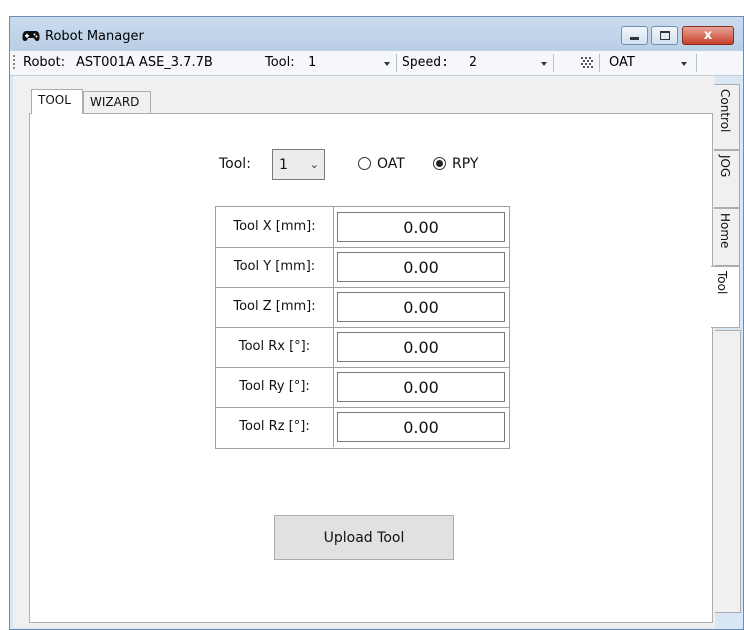 Image resolution: width=744 pixels, height=630 pixels. Describe the element at coordinates (727, 179) in the screenshot. I see `side-tab-jog: JOG` at that location.